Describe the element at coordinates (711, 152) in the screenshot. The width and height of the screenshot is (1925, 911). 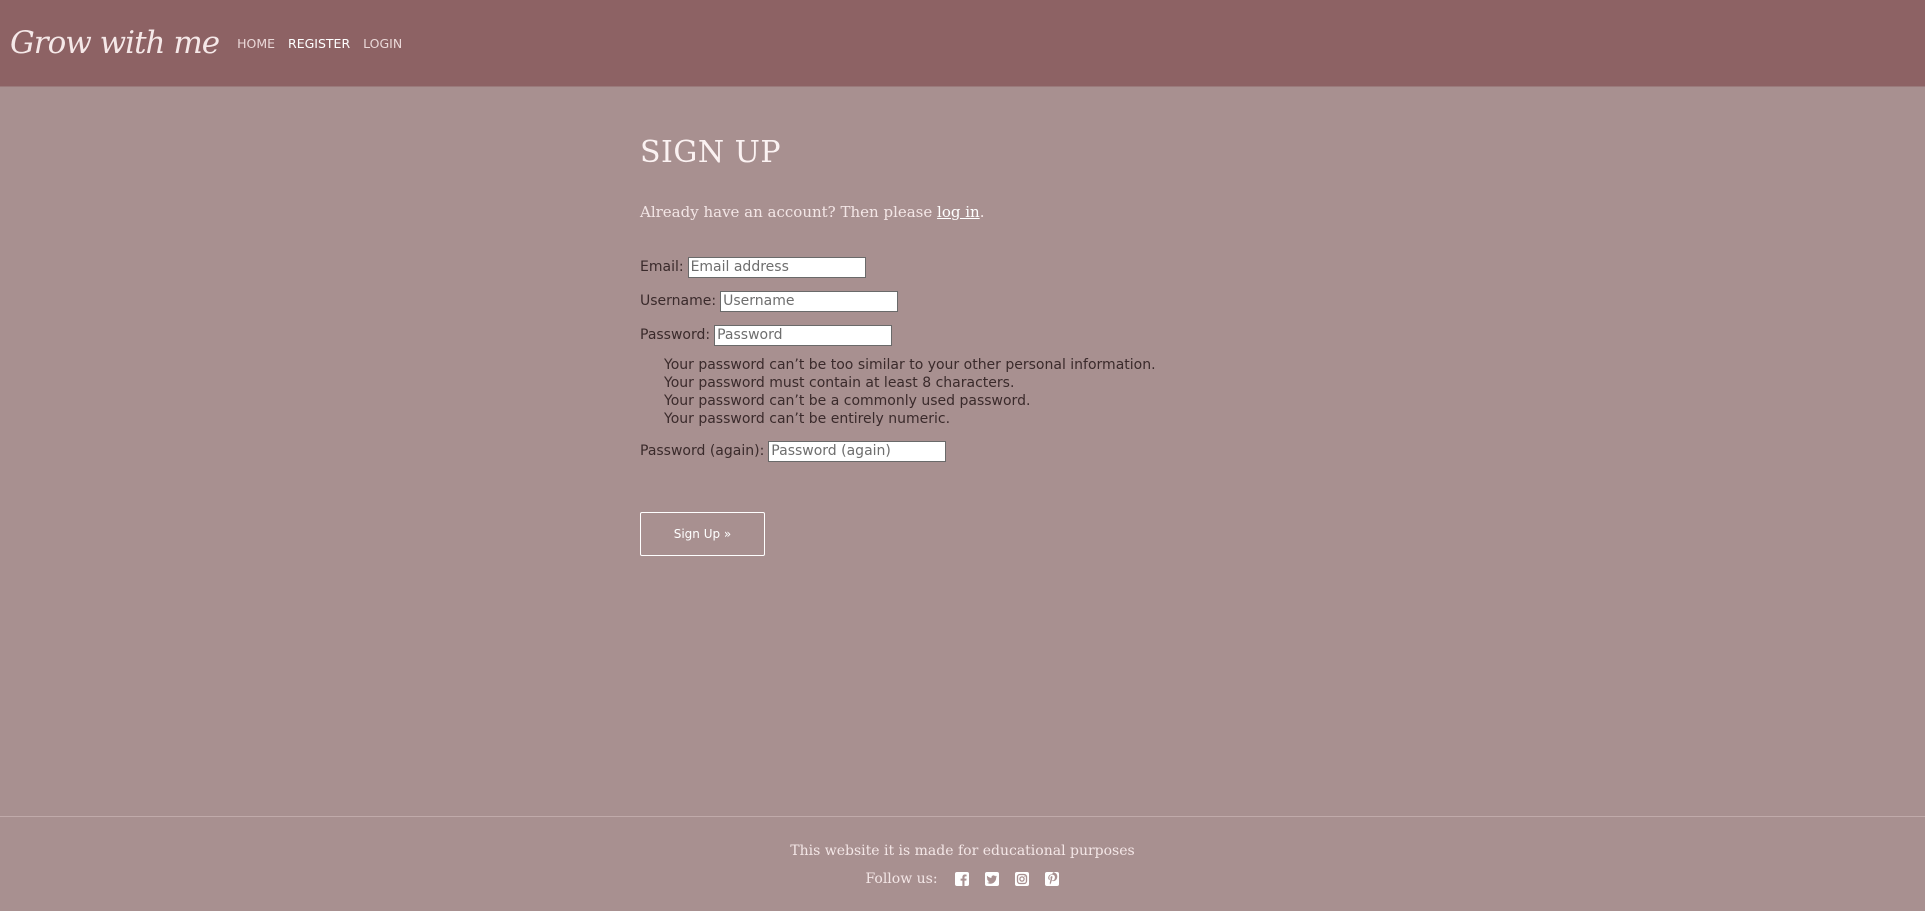
I see `page-title: SIGN UP` at that location.